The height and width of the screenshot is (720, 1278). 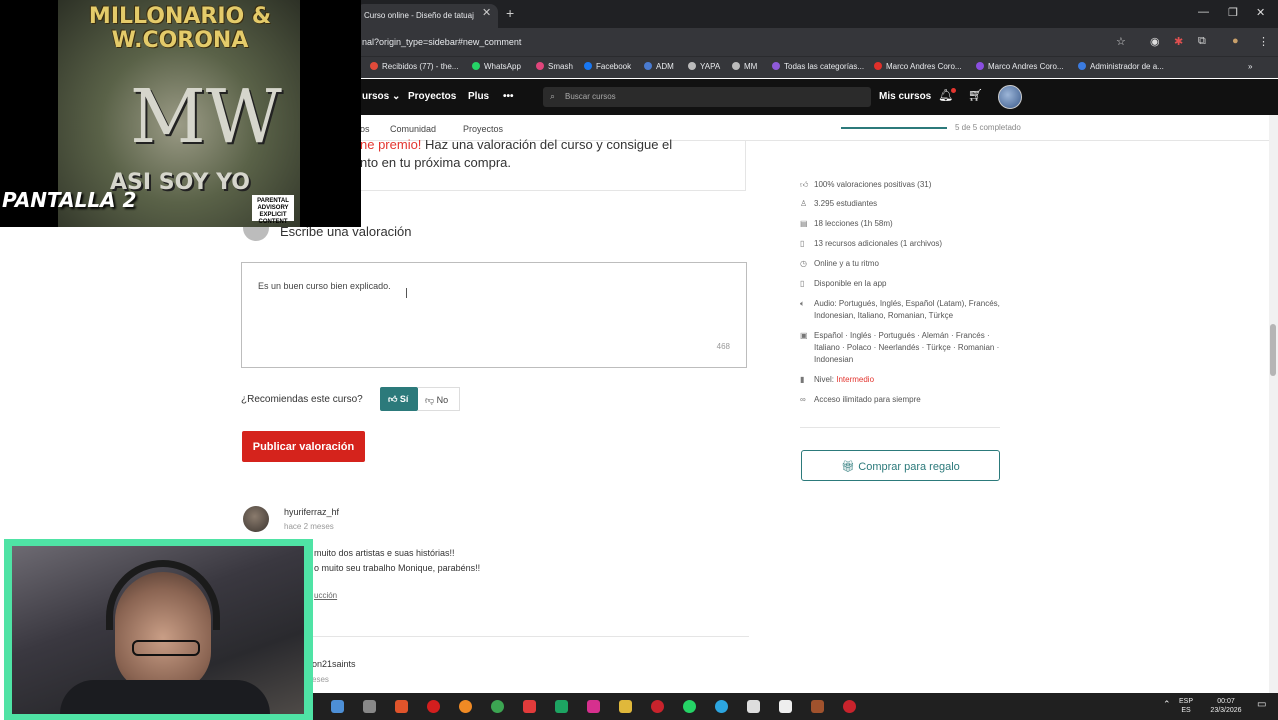 I want to click on thumbs-down-icon: 👎︎, so click(x=430, y=400).